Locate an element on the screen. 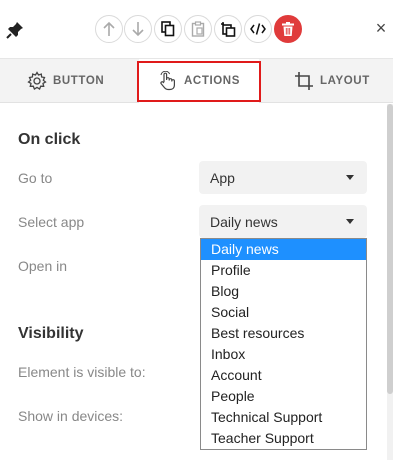 Image resolution: width=393 pixels, height=460 pixels. toolbar: × is located at coordinates (196, 29).